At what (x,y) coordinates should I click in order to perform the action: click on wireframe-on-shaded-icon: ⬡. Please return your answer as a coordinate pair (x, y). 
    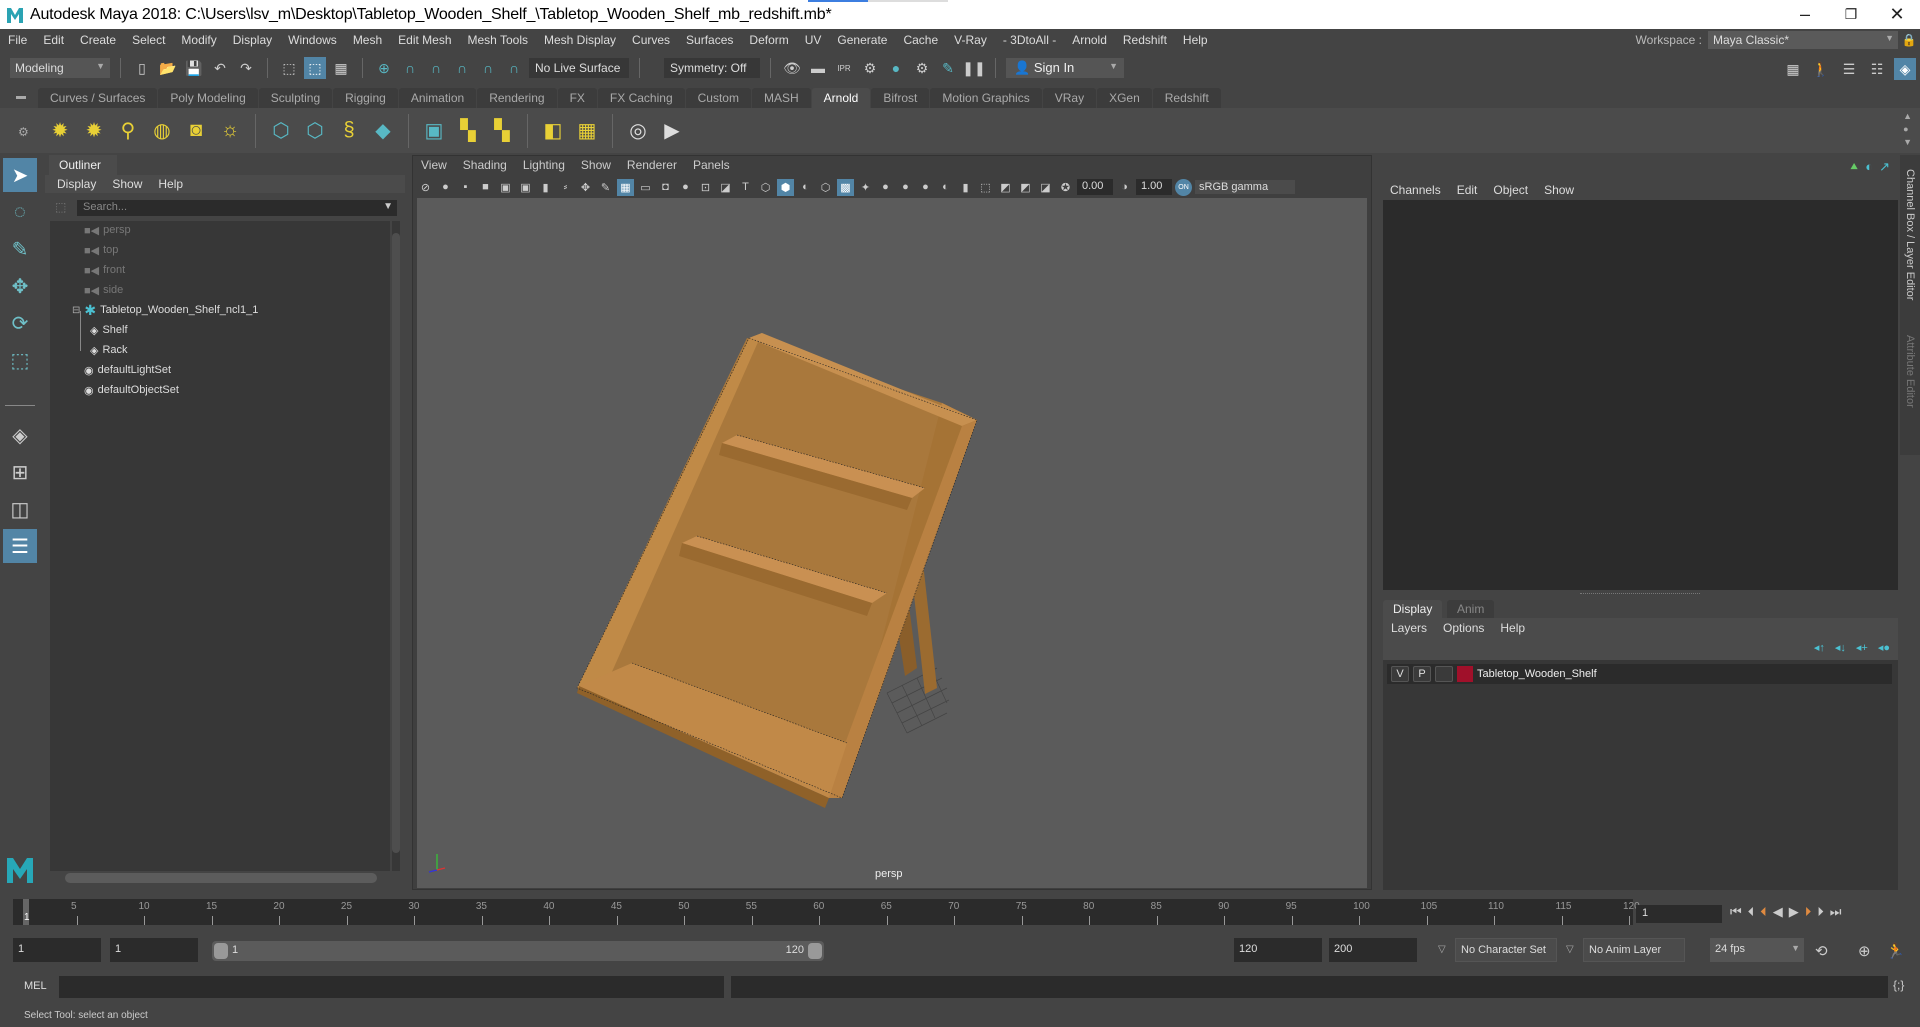
    Looking at the image, I should click on (825, 187).